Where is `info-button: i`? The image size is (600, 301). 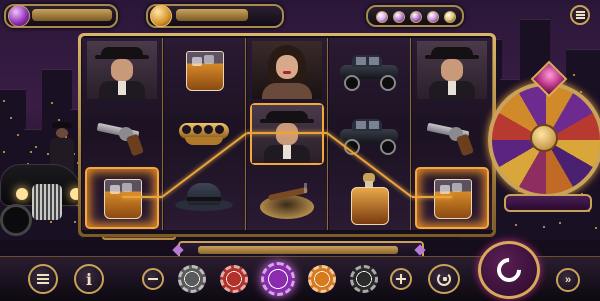 info-button: i is located at coordinates (89, 279).